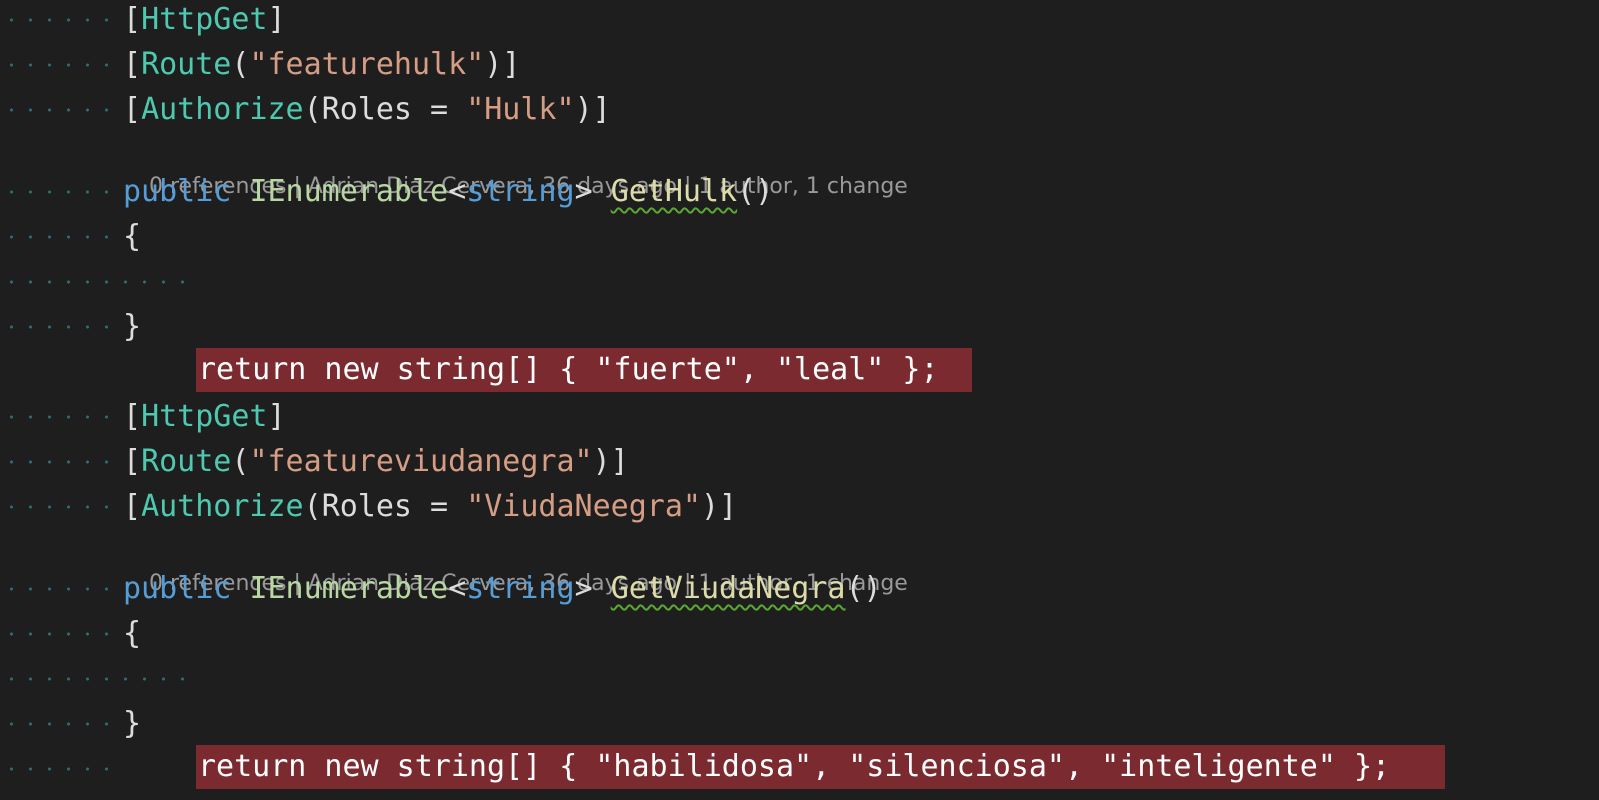 The image size is (1599, 800). What do you see at coordinates (583, 506) in the screenshot?
I see `roles-string: "ViudaNeegra"` at bounding box center [583, 506].